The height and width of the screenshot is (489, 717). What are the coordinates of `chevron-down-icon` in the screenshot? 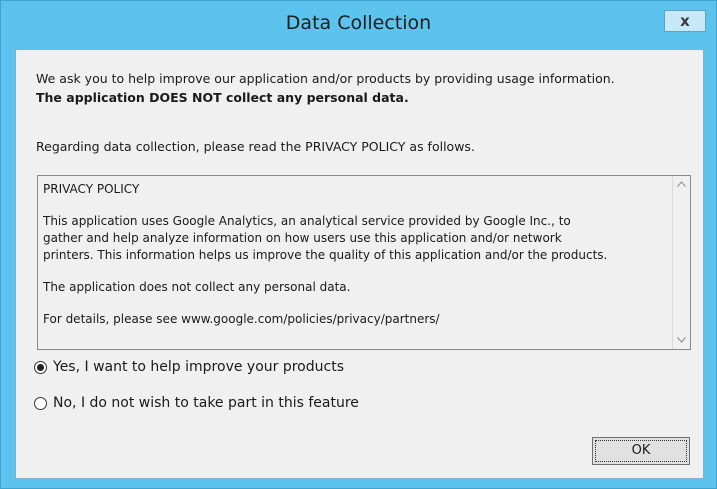 It's located at (681, 340).